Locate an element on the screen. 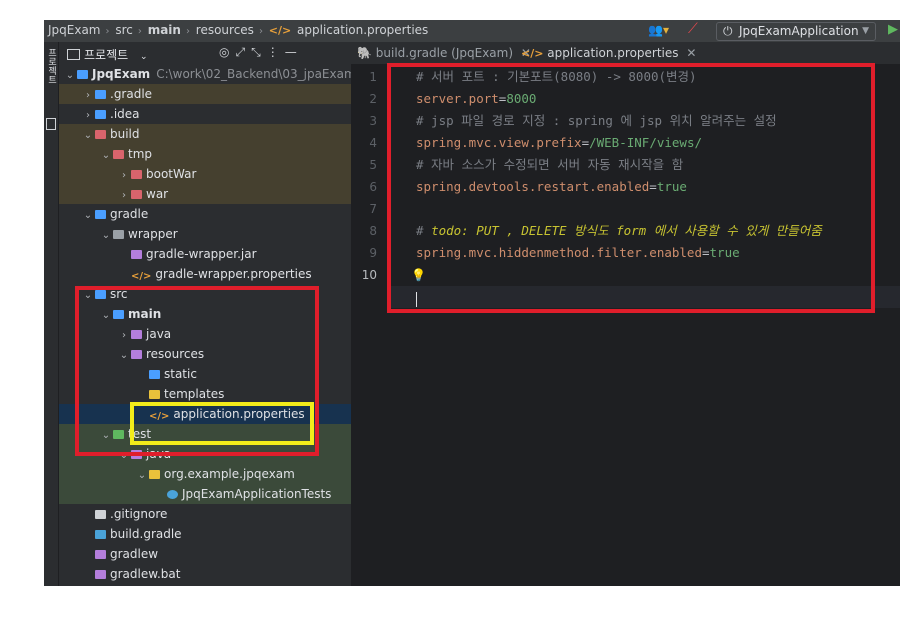 The image size is (923, 629). tree-item-jpqexamapplicationtests: JpqExamApplicationTests is located at coordinates (205, 494).